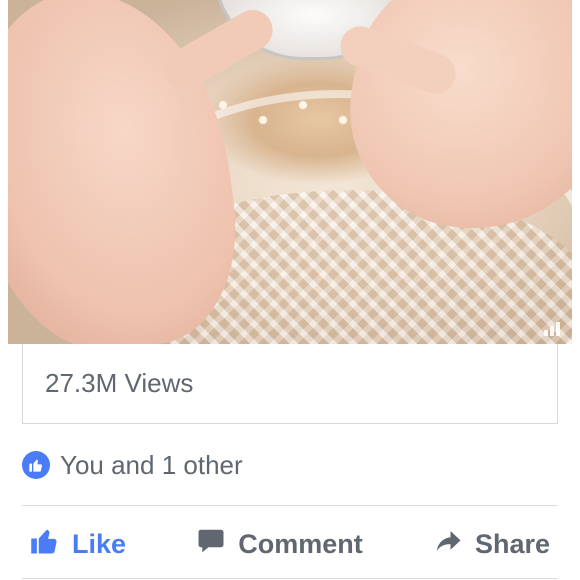 This screenshot has height=580, width=580. I want to click on divider-top, so click(290, 505).